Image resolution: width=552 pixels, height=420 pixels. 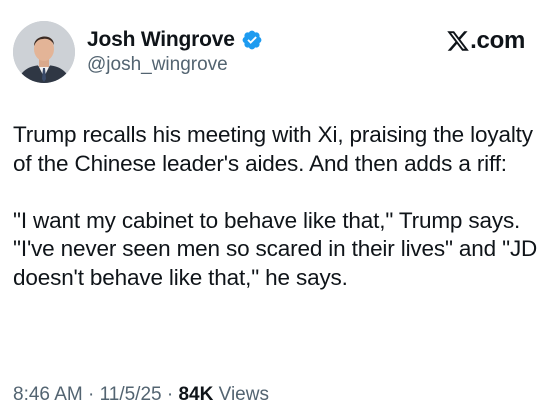 What do you see at coordinates (497, 40) in the screenshot?
I see `brand-domain-text: .com` at bounding box center [497, 40].